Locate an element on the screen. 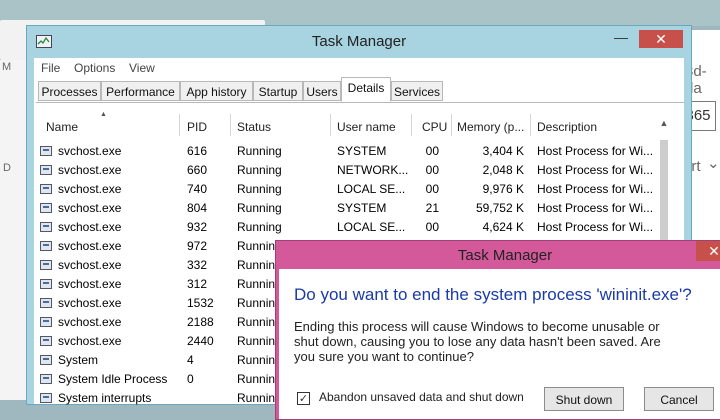  cell-pid: 616 is located at coordinates (197, 151).